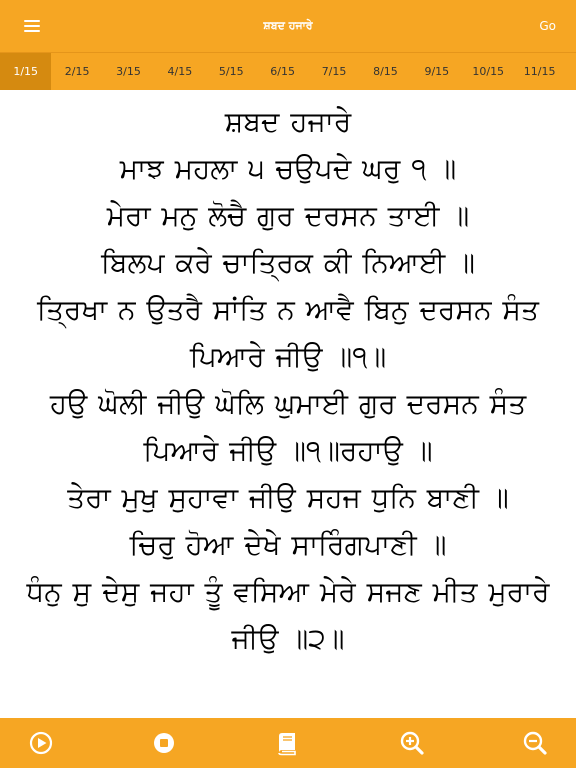 This screenshot has width=576, height=768. I want to click on hamburger-menu-icon, so click(32, 26).